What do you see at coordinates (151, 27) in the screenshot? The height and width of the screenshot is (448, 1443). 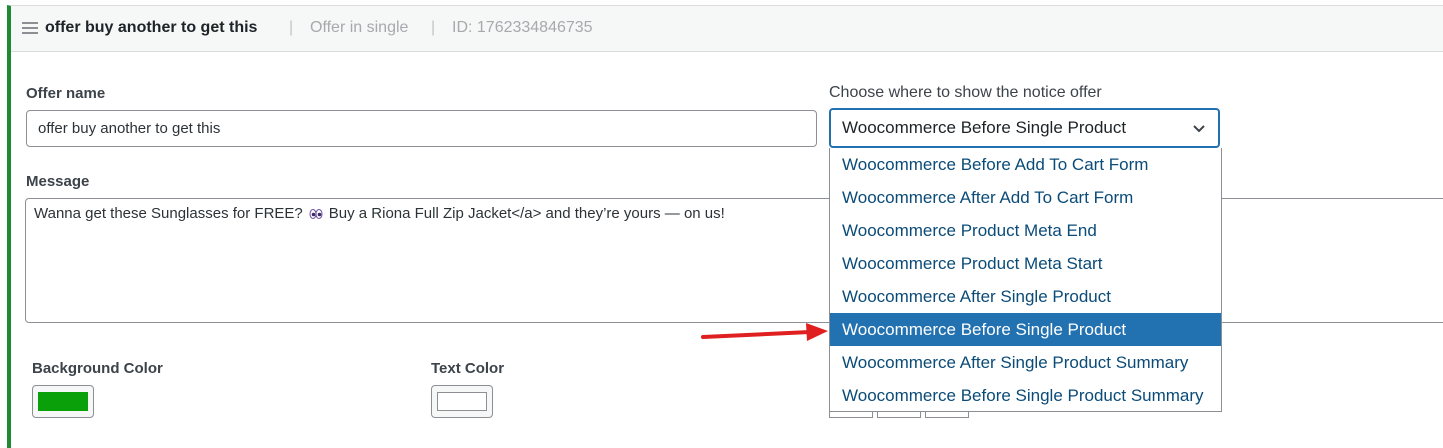 I see `offer-title: offer buy another to get this` at bounding box center [151, 27].